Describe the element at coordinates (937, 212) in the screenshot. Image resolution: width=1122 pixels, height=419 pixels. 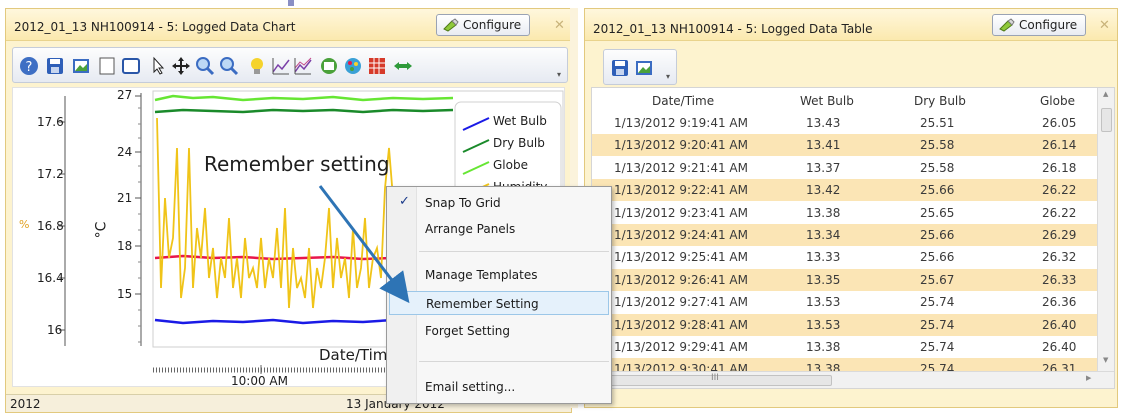
I see `table-cell: 25.65` at that location.